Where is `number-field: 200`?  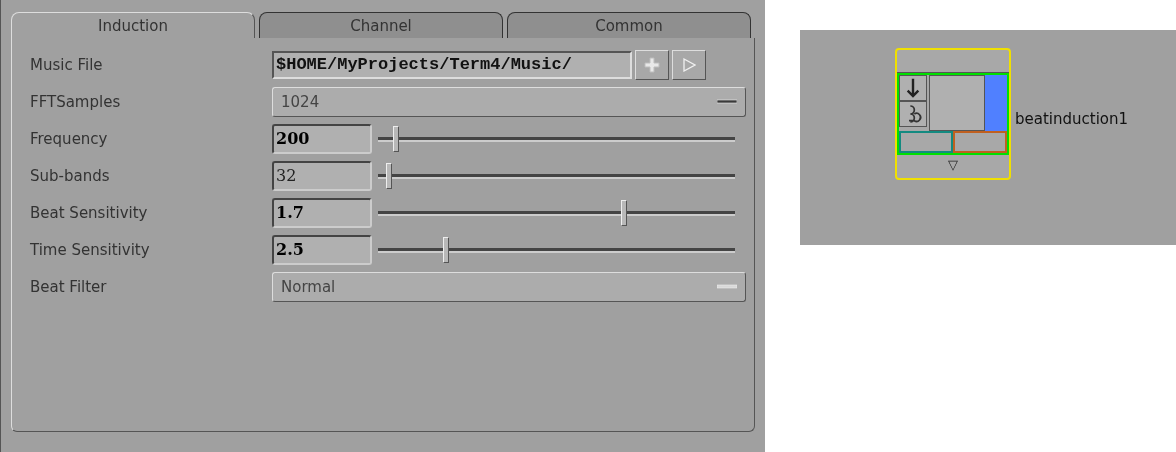 number-field: 200 is located at coordinates (322, 139).